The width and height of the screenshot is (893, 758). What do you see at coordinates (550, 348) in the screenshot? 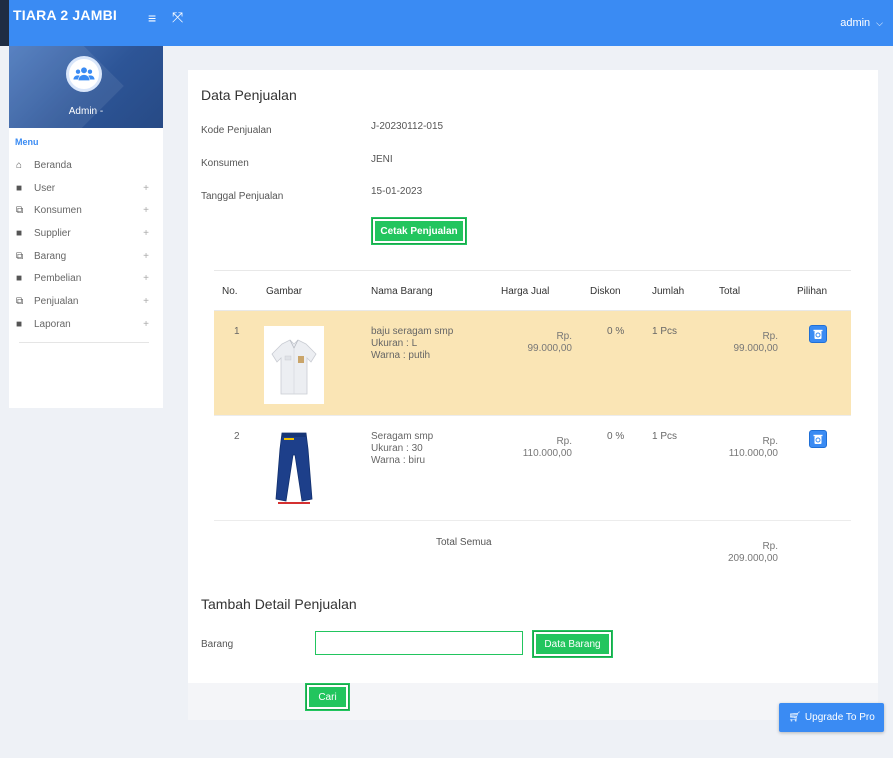
I see `price-value: 99.000,00` at bounding box center [550, 348].